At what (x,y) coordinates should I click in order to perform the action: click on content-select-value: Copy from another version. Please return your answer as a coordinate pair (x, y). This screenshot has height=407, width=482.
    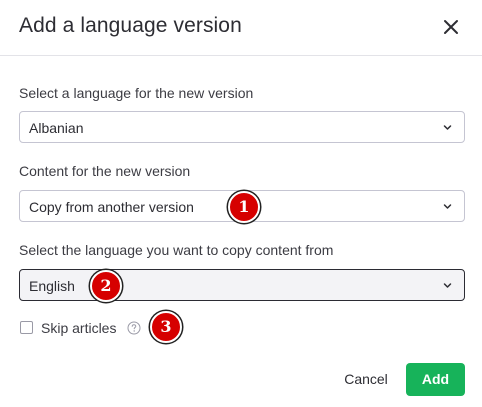
    Looking at the image, I should click on (111, 207).